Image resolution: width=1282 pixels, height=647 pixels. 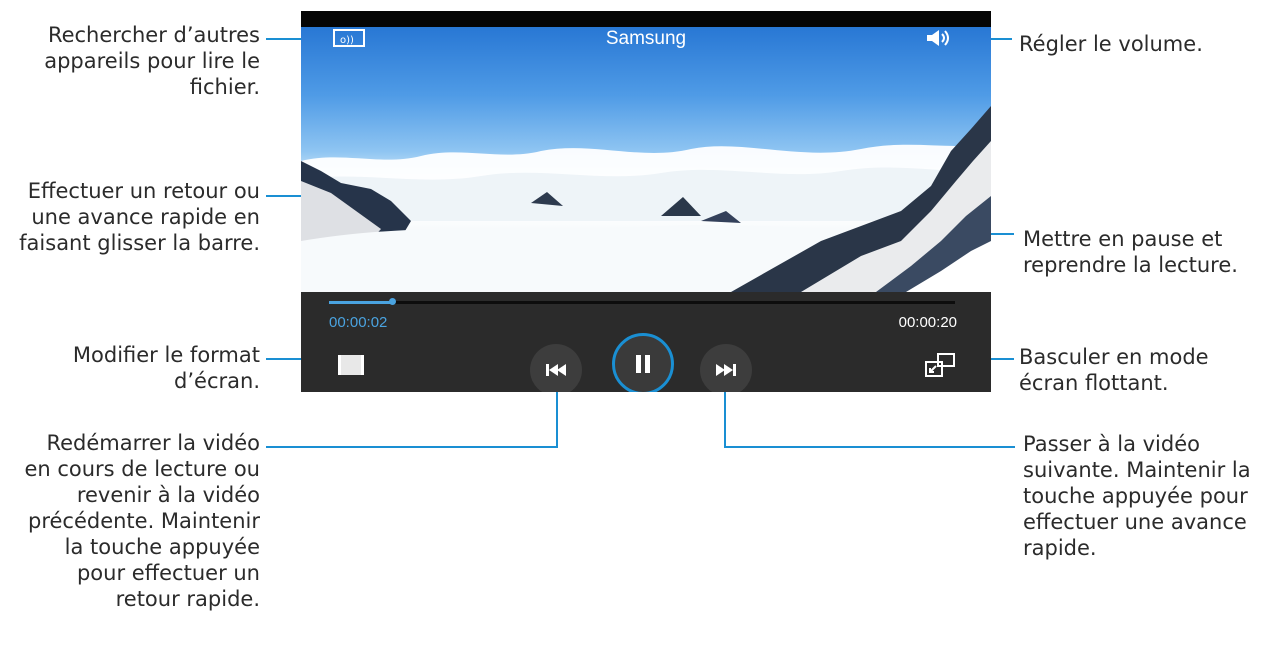 I want to click on seek-bar, so click(x=642, y=301).